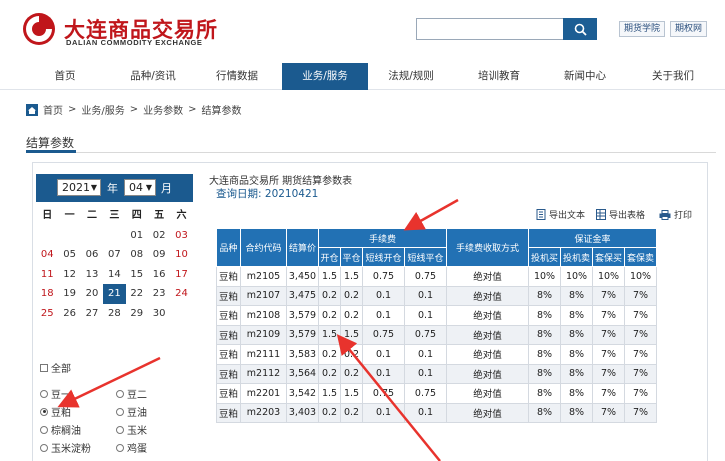 This screenshot has width=725, height=461. Describe the element at coordinates (302, 393) in the screenshot. I see `table-cell: 3,542` at that location.